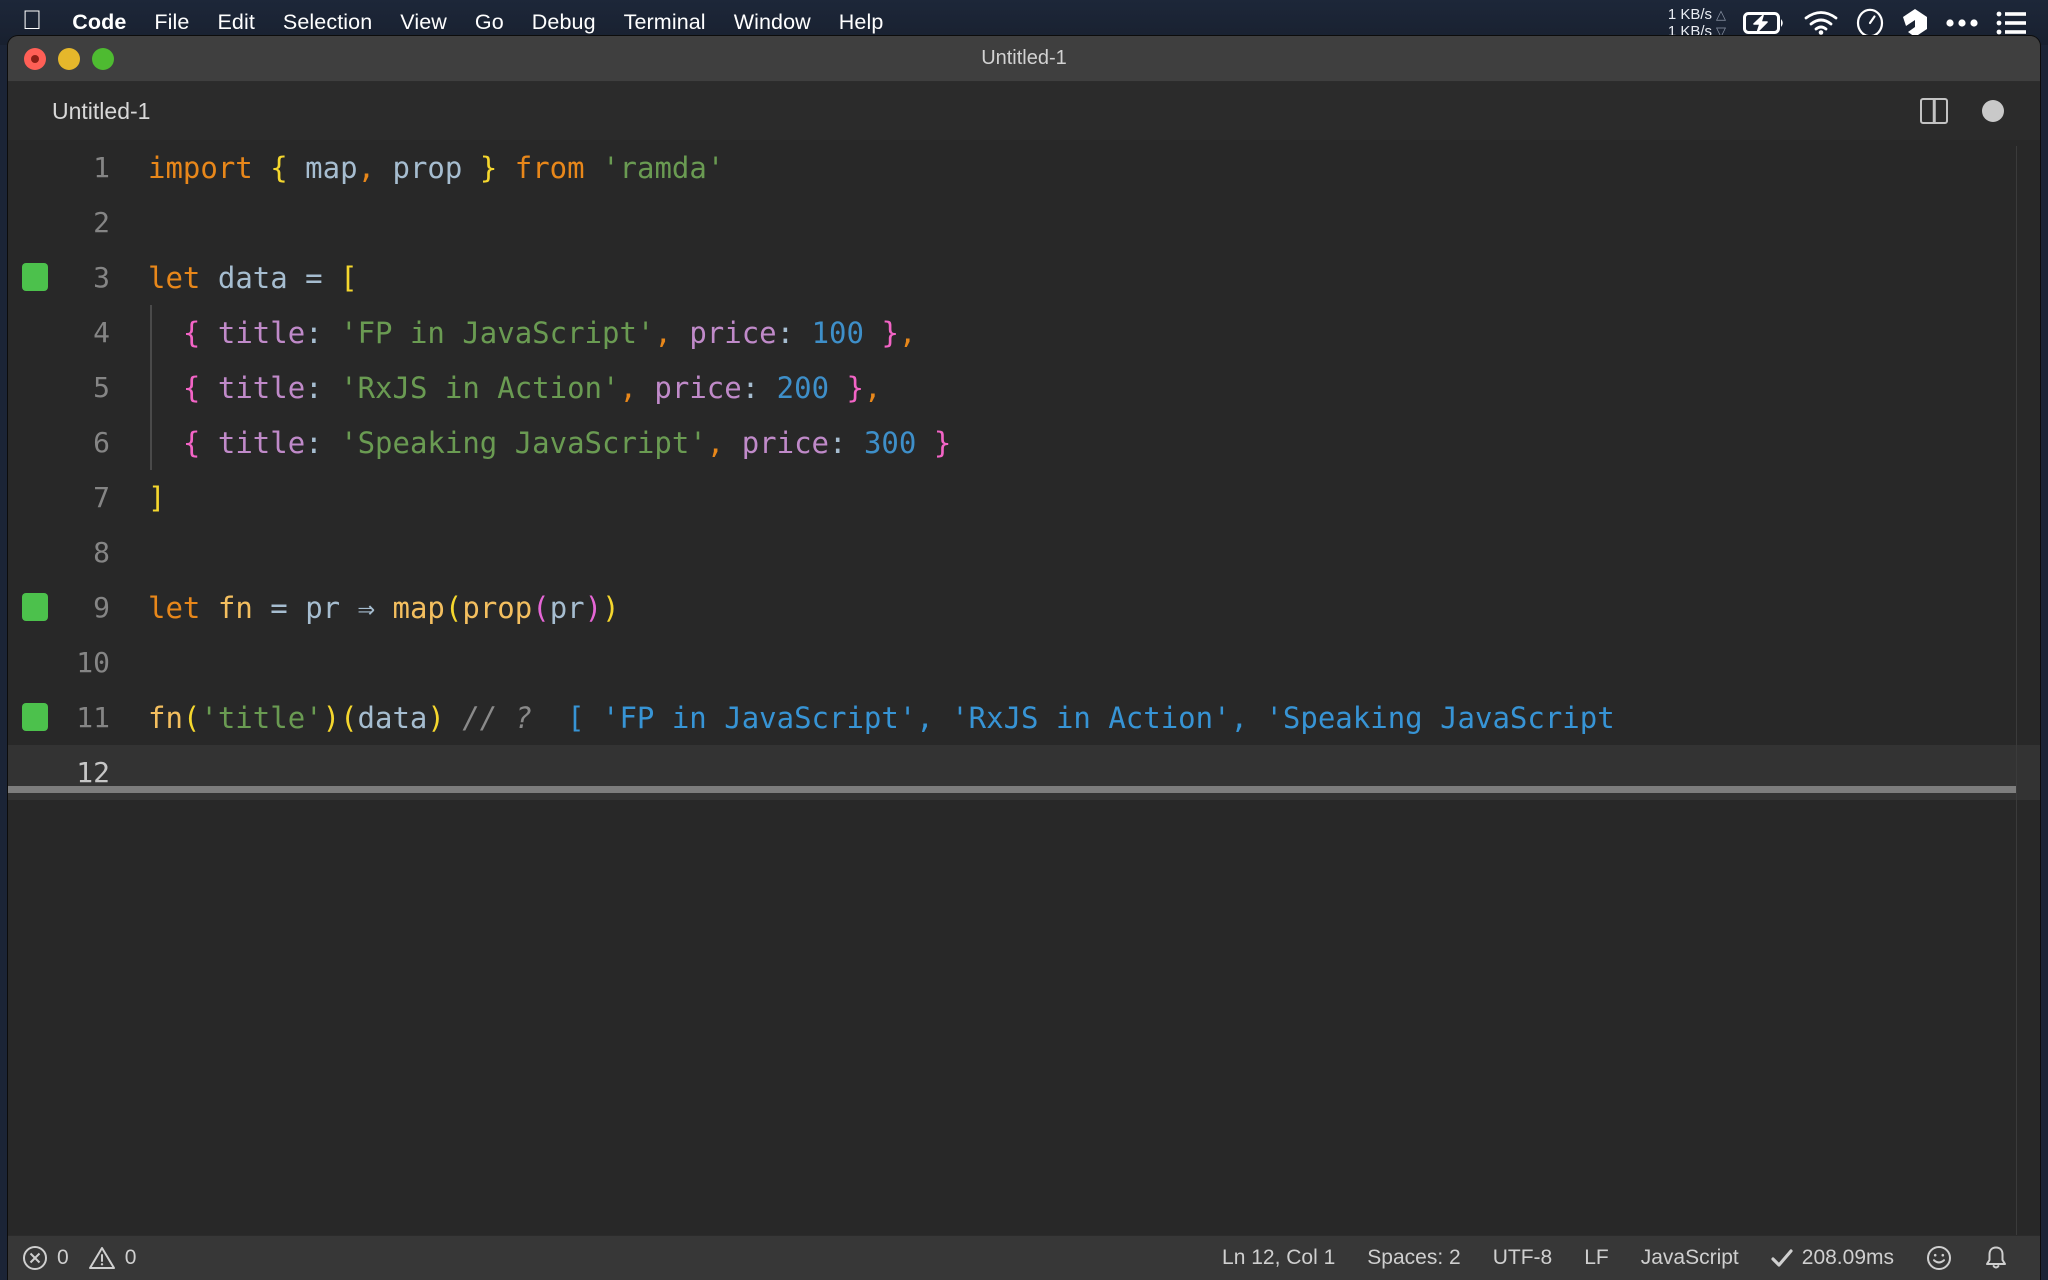 The image size is (2048, 1280). What do you see at coordinates (1939, 1258) in the screenshot?
I see `feedback-button` at bounding box center [1939, 1258].